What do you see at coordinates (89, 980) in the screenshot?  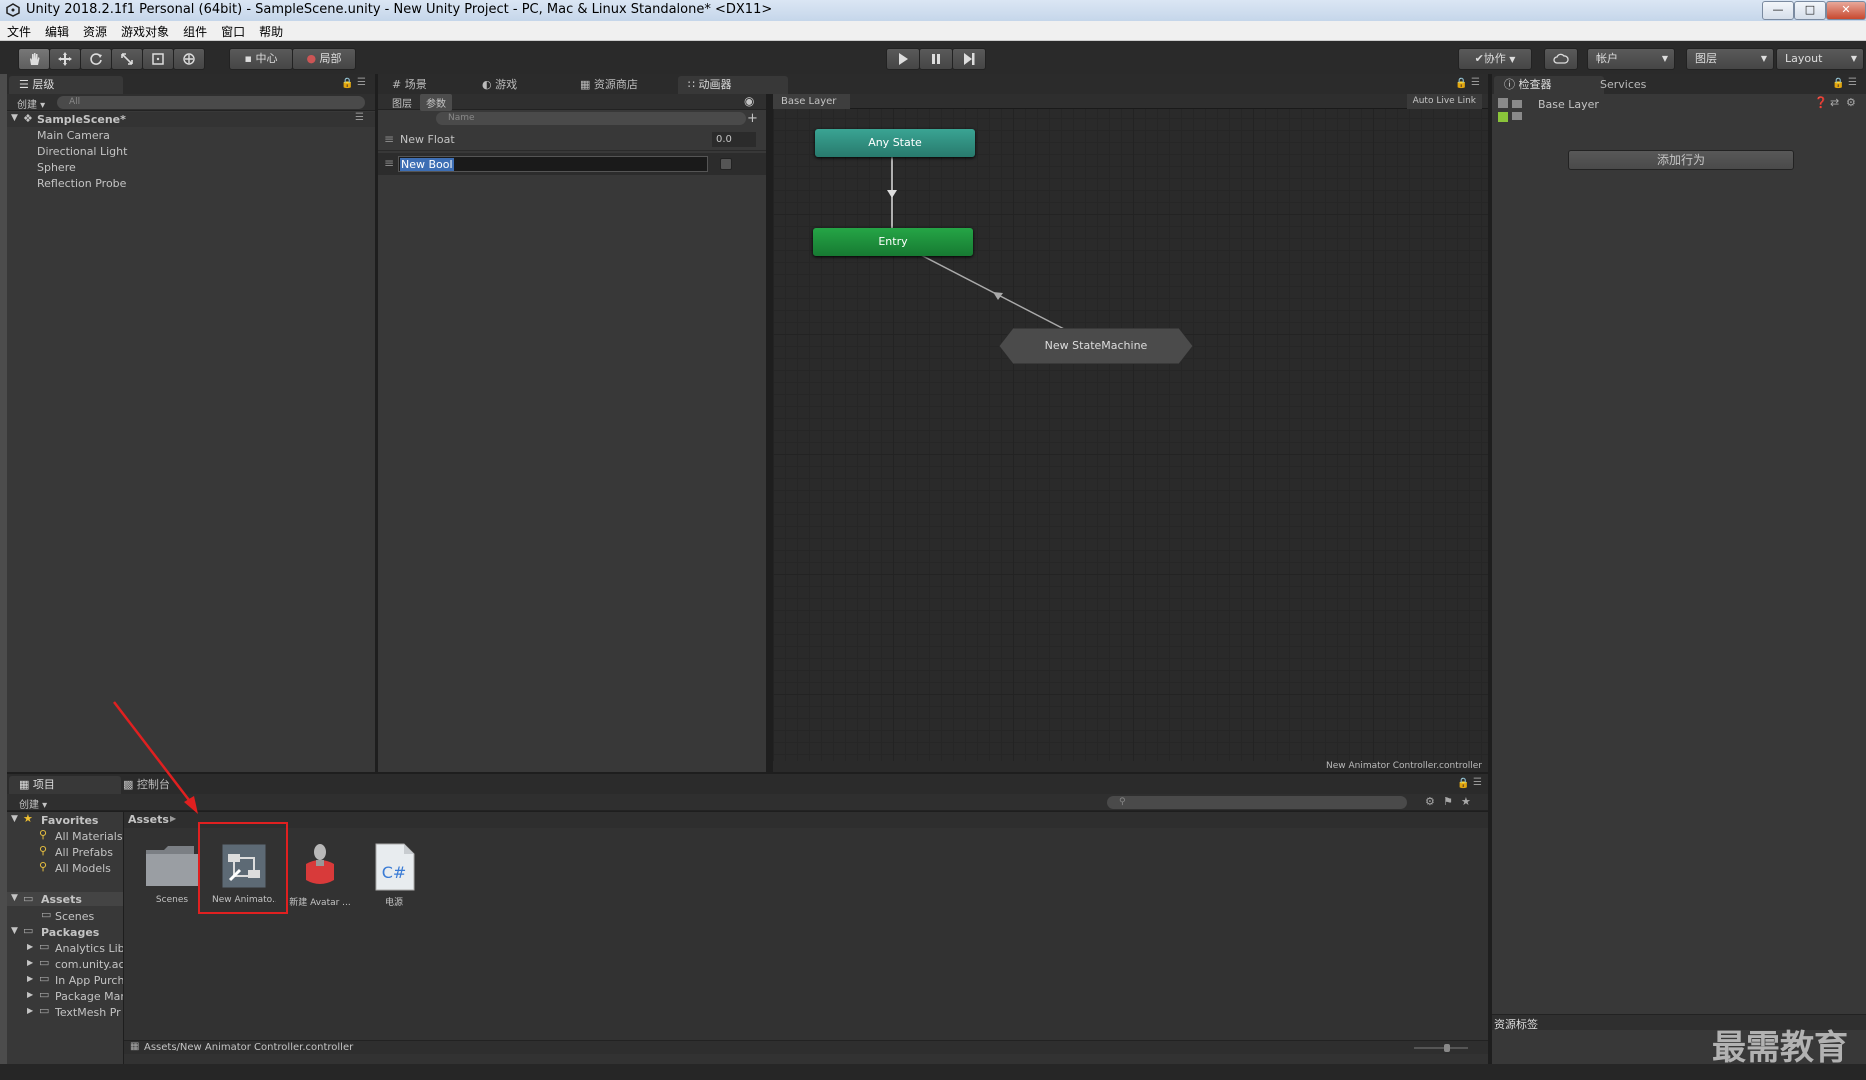 I see `package-item: In App Purch` at bounding box center [89, 980].